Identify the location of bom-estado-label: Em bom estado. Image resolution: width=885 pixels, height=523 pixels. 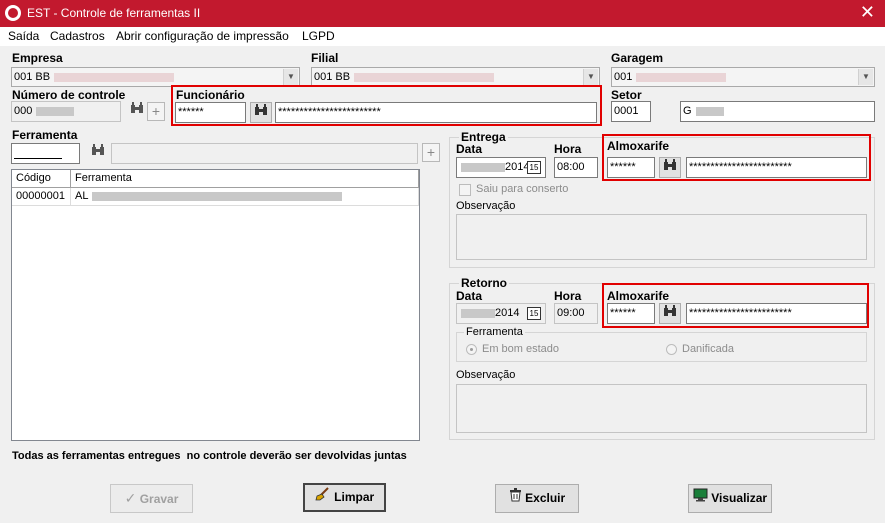
(521, 349).